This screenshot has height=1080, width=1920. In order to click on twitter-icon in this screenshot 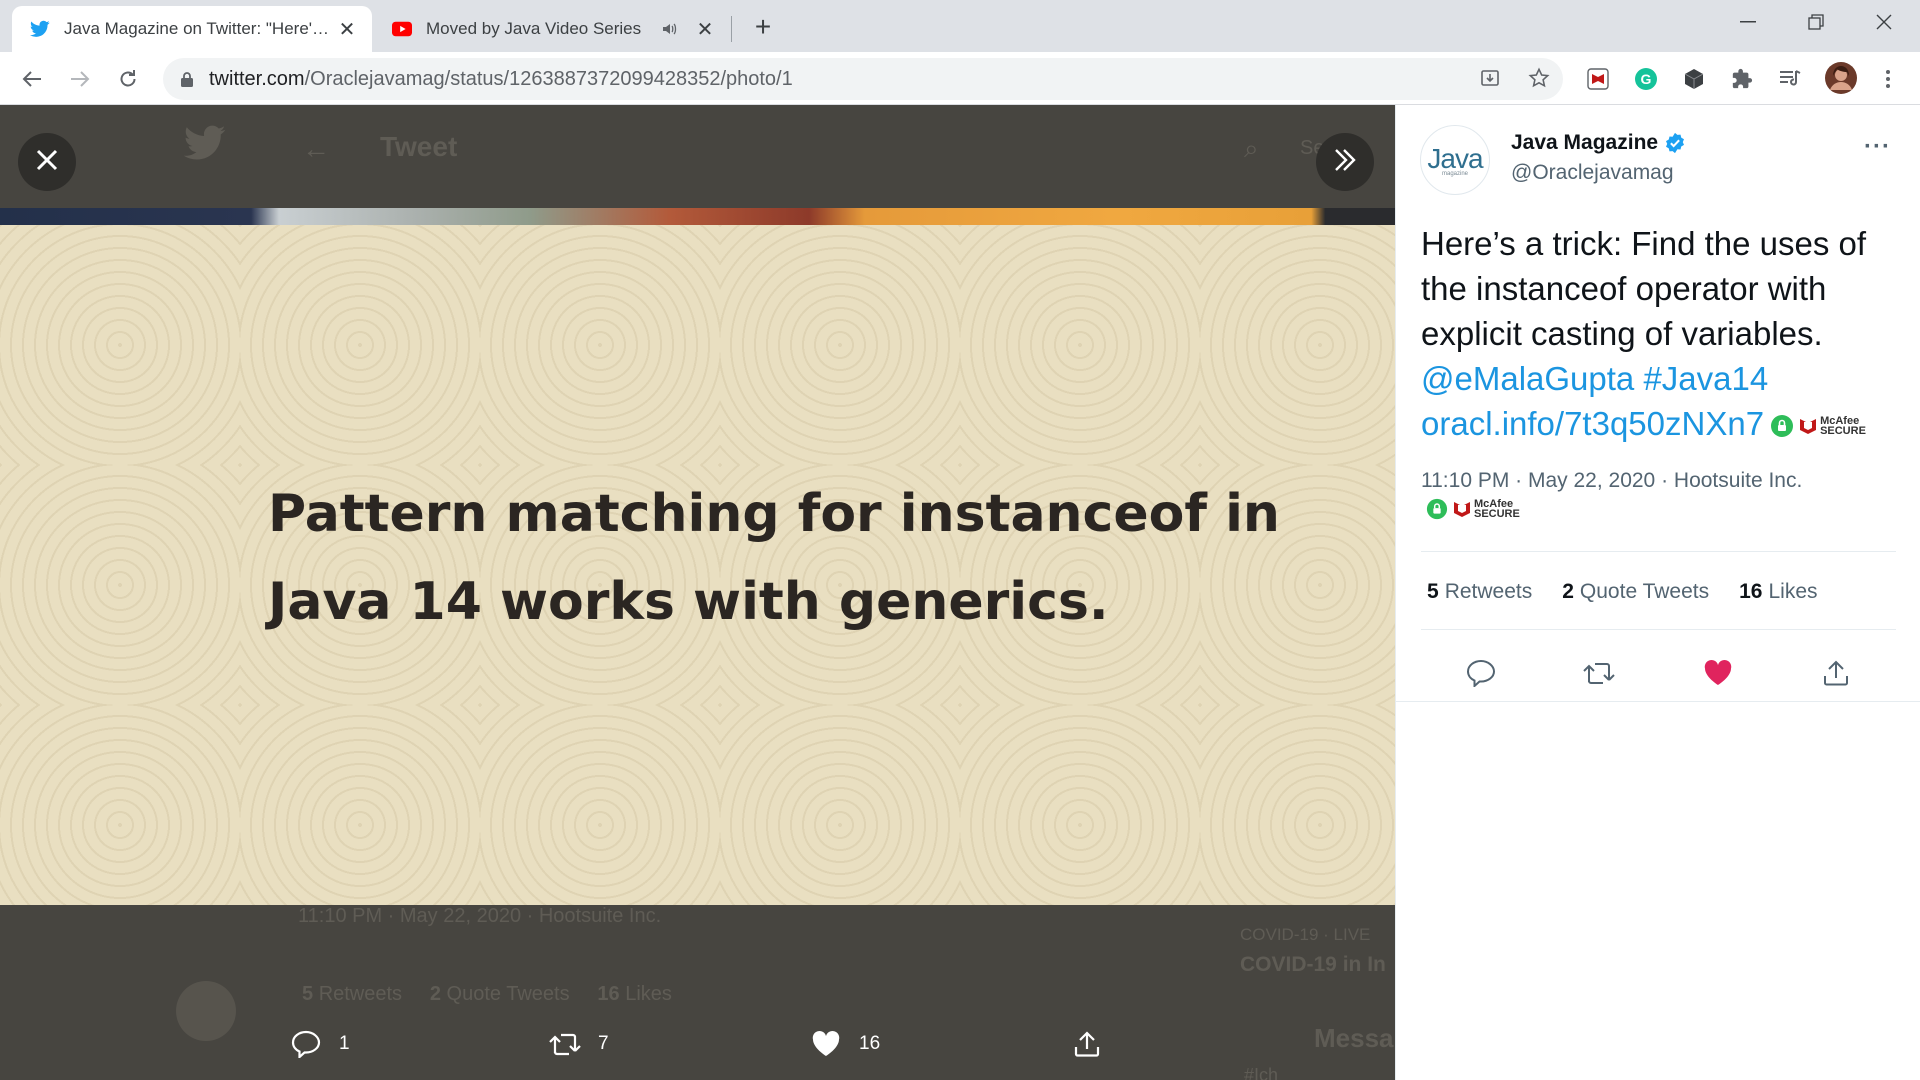, I will do `click(40, 29)`.